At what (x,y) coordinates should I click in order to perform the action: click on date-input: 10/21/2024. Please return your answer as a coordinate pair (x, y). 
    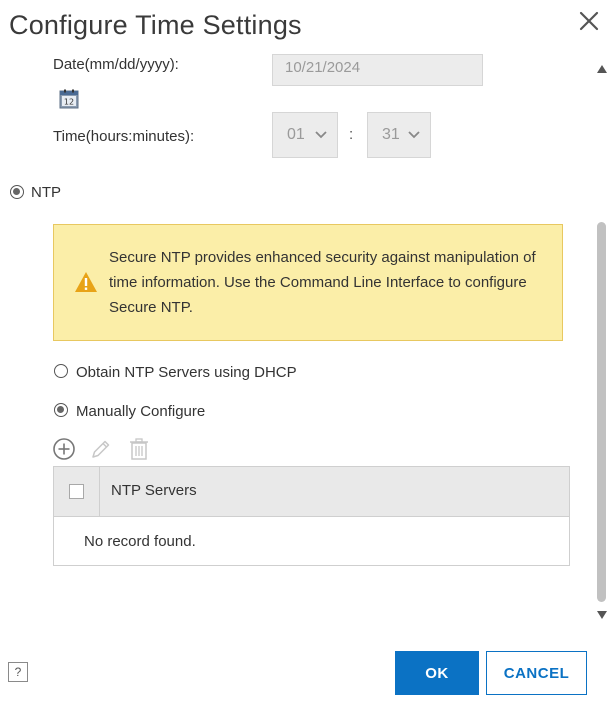
    Looking at the image, I should click on (377, 70).